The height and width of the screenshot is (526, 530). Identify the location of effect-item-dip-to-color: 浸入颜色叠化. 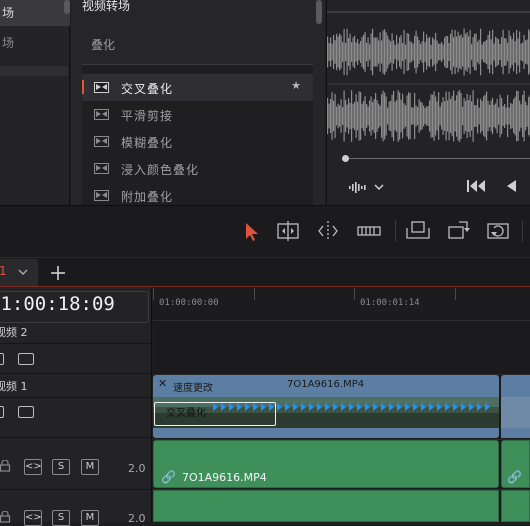
(197, 168).